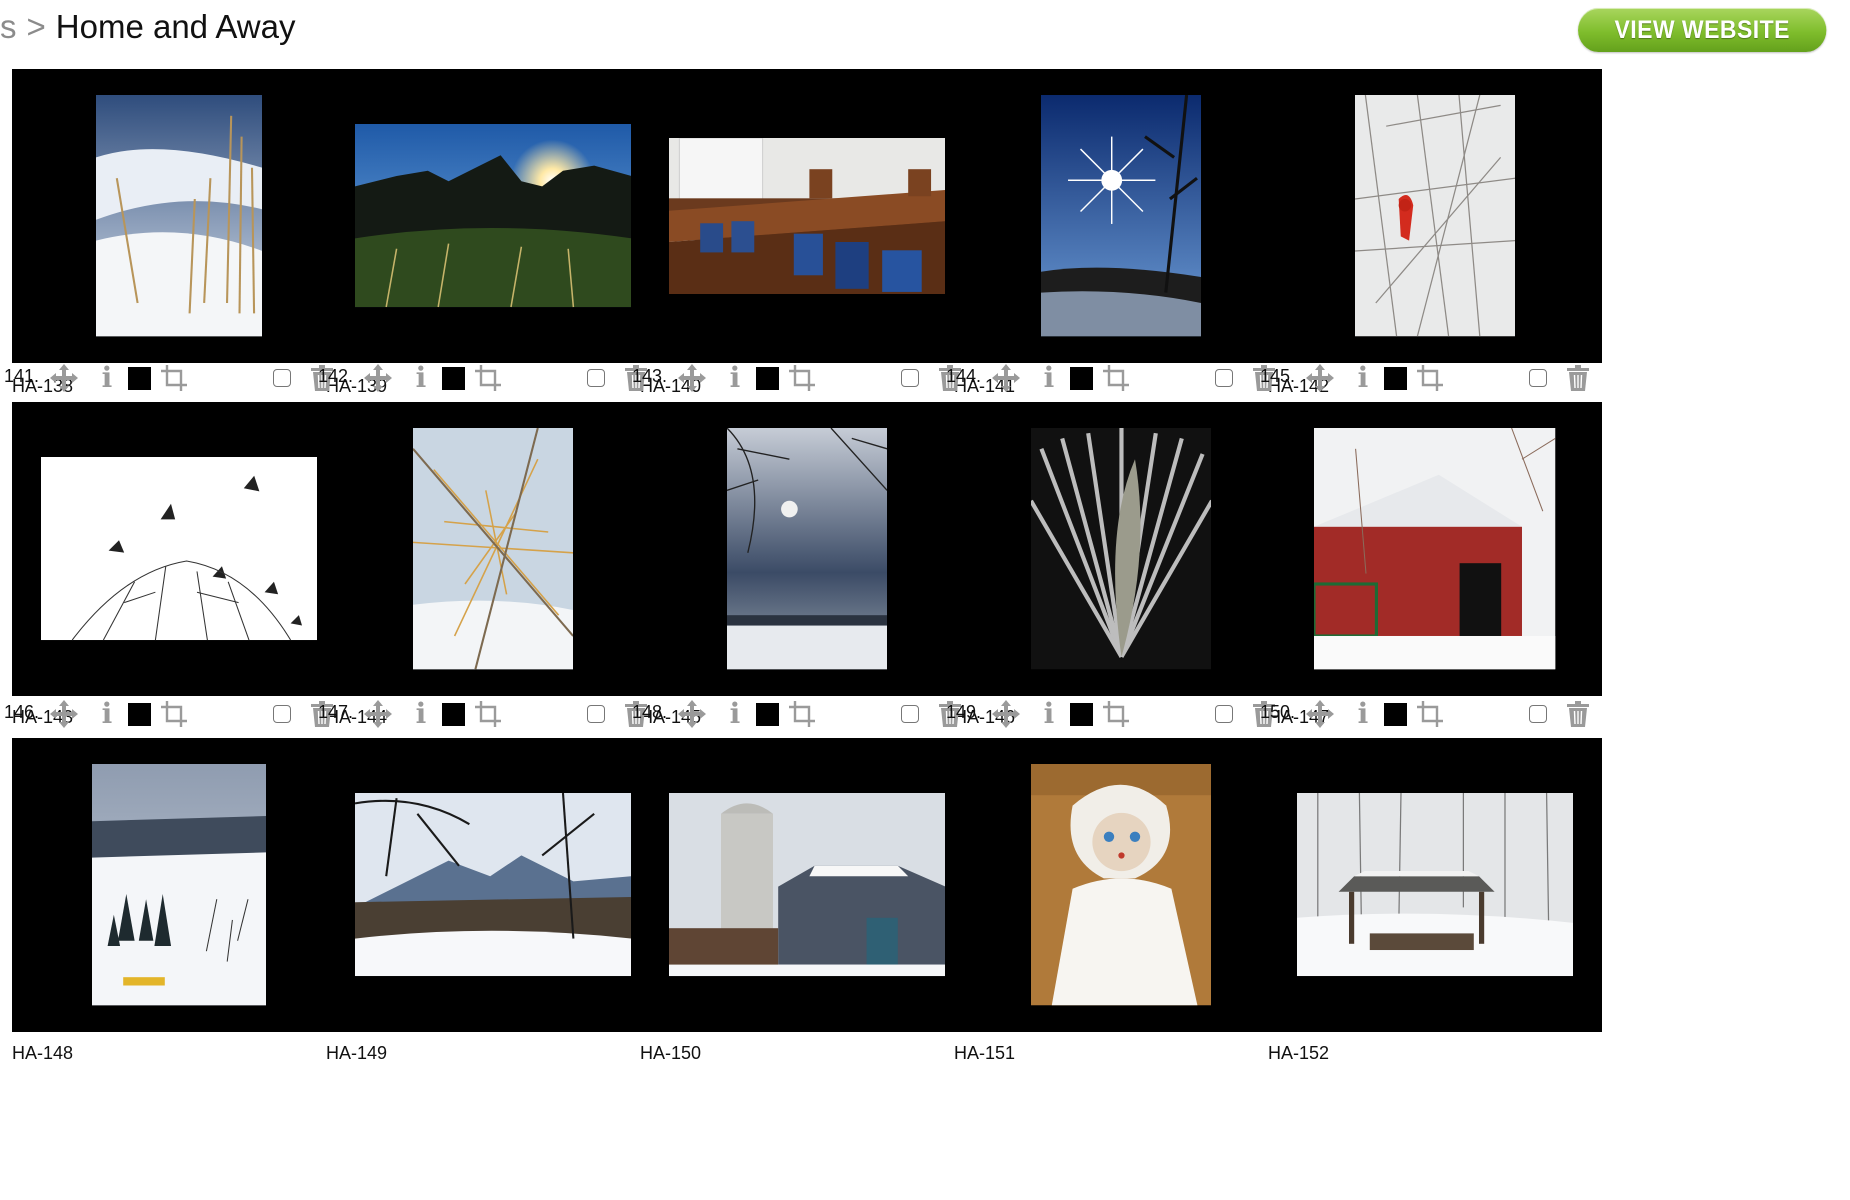  I want to click on tile-number: 149., so click(964, 712).